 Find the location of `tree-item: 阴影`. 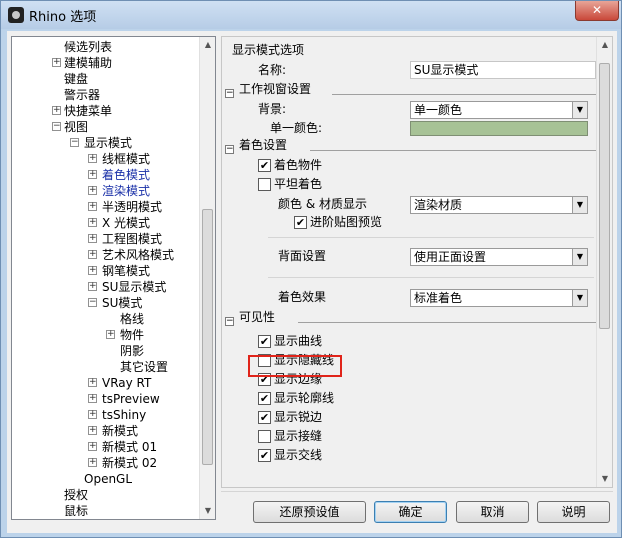

tree-item: 阴影 is located at coordinates (105, 351).